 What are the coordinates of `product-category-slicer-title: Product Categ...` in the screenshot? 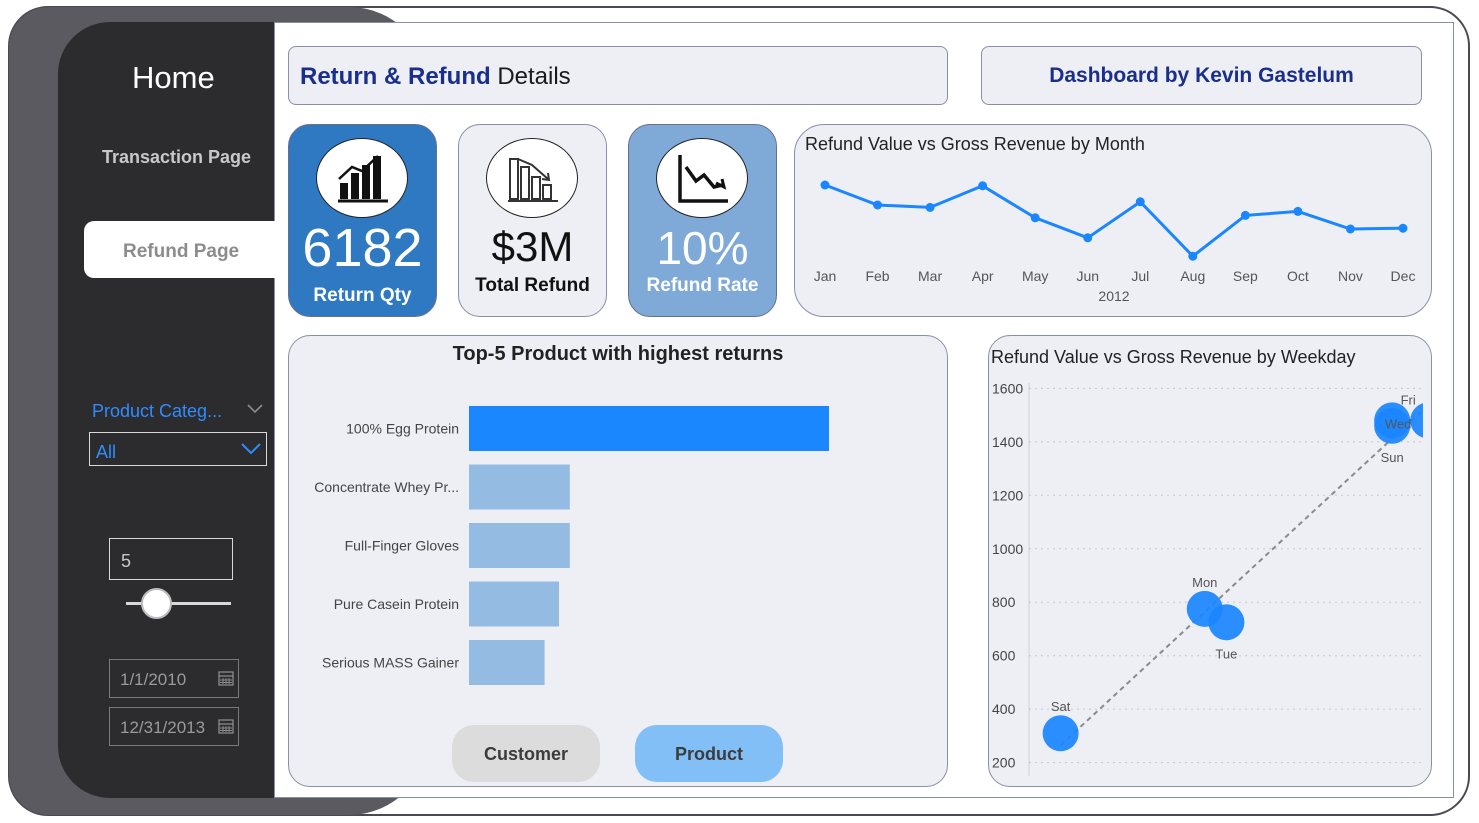 It's located at (157, 411).